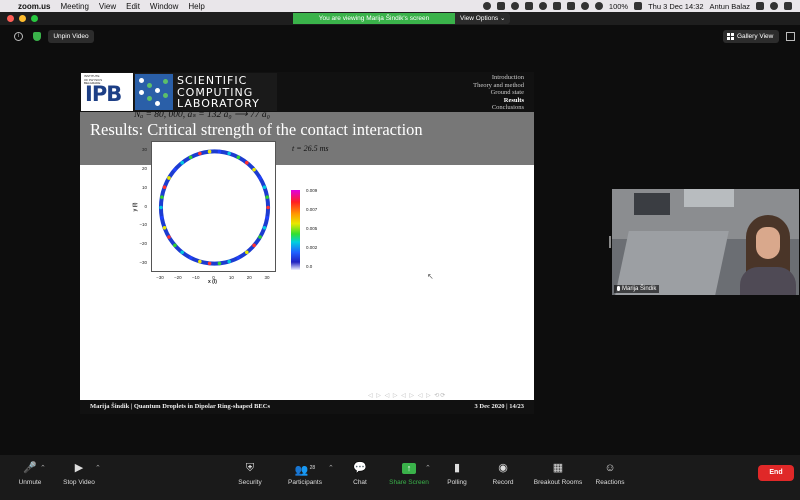 The width and height of the screenshot is (800, 500). What do you see at coordinates (790, 36) in the screenshot?
I see `fullscreen-icon` at bounding box center [790, 36].